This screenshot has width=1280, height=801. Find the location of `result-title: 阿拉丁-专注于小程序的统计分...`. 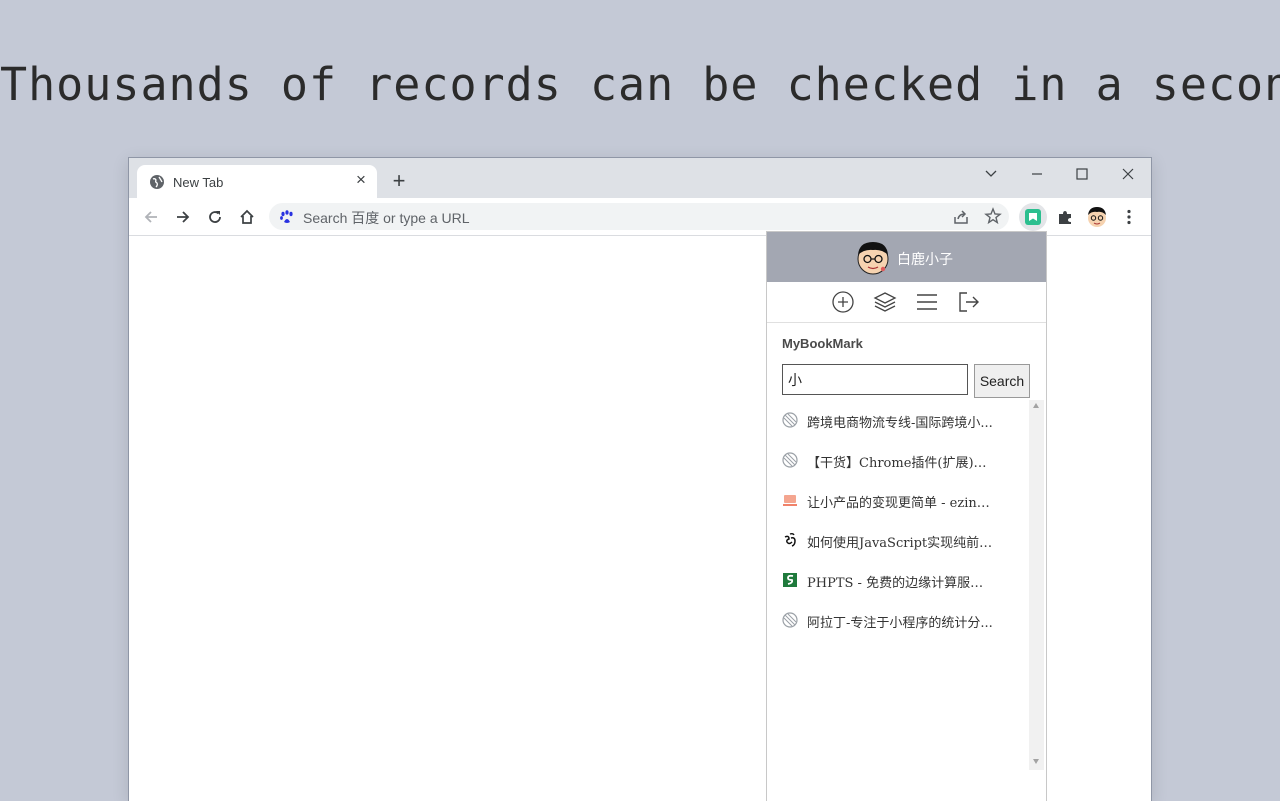

result-title: 阿拉丁-专注于小程序的统计分... is located at coordinates (900, 623).